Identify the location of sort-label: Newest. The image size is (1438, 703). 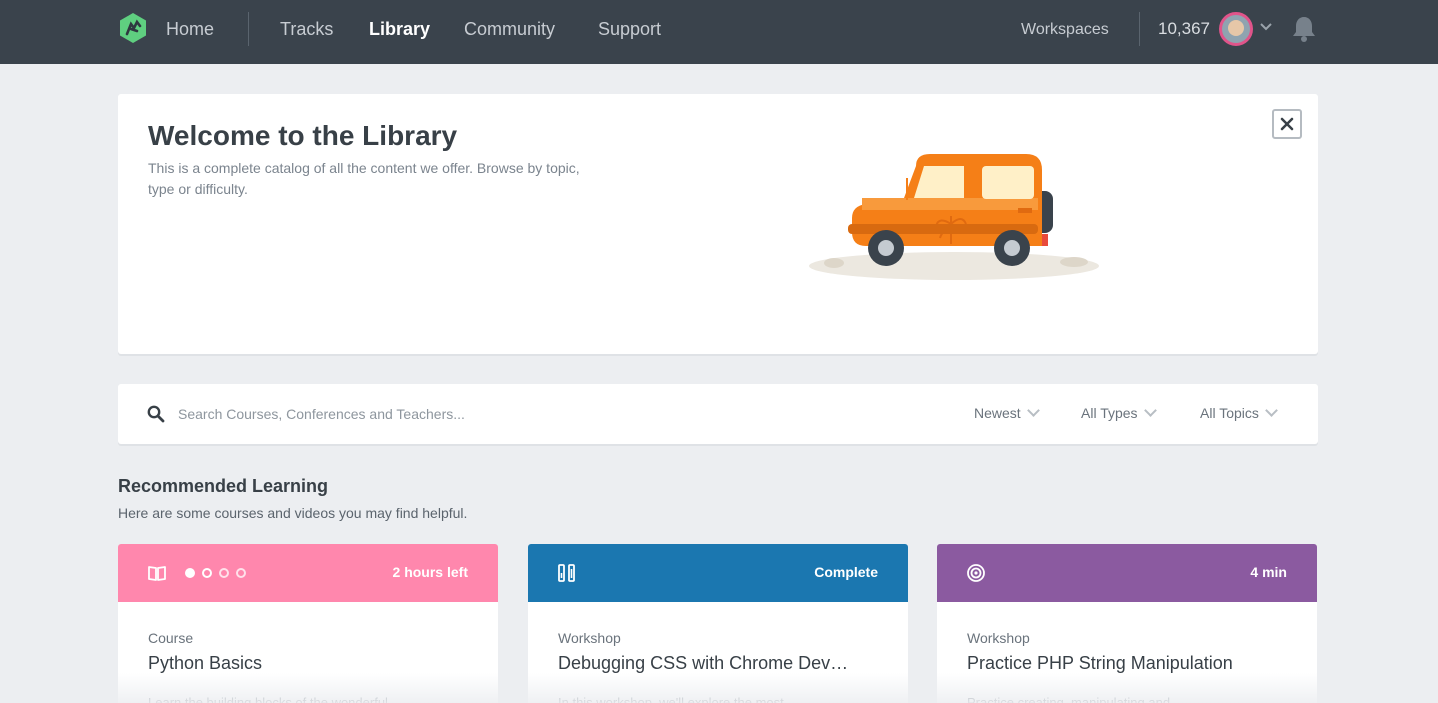
(997, 413).